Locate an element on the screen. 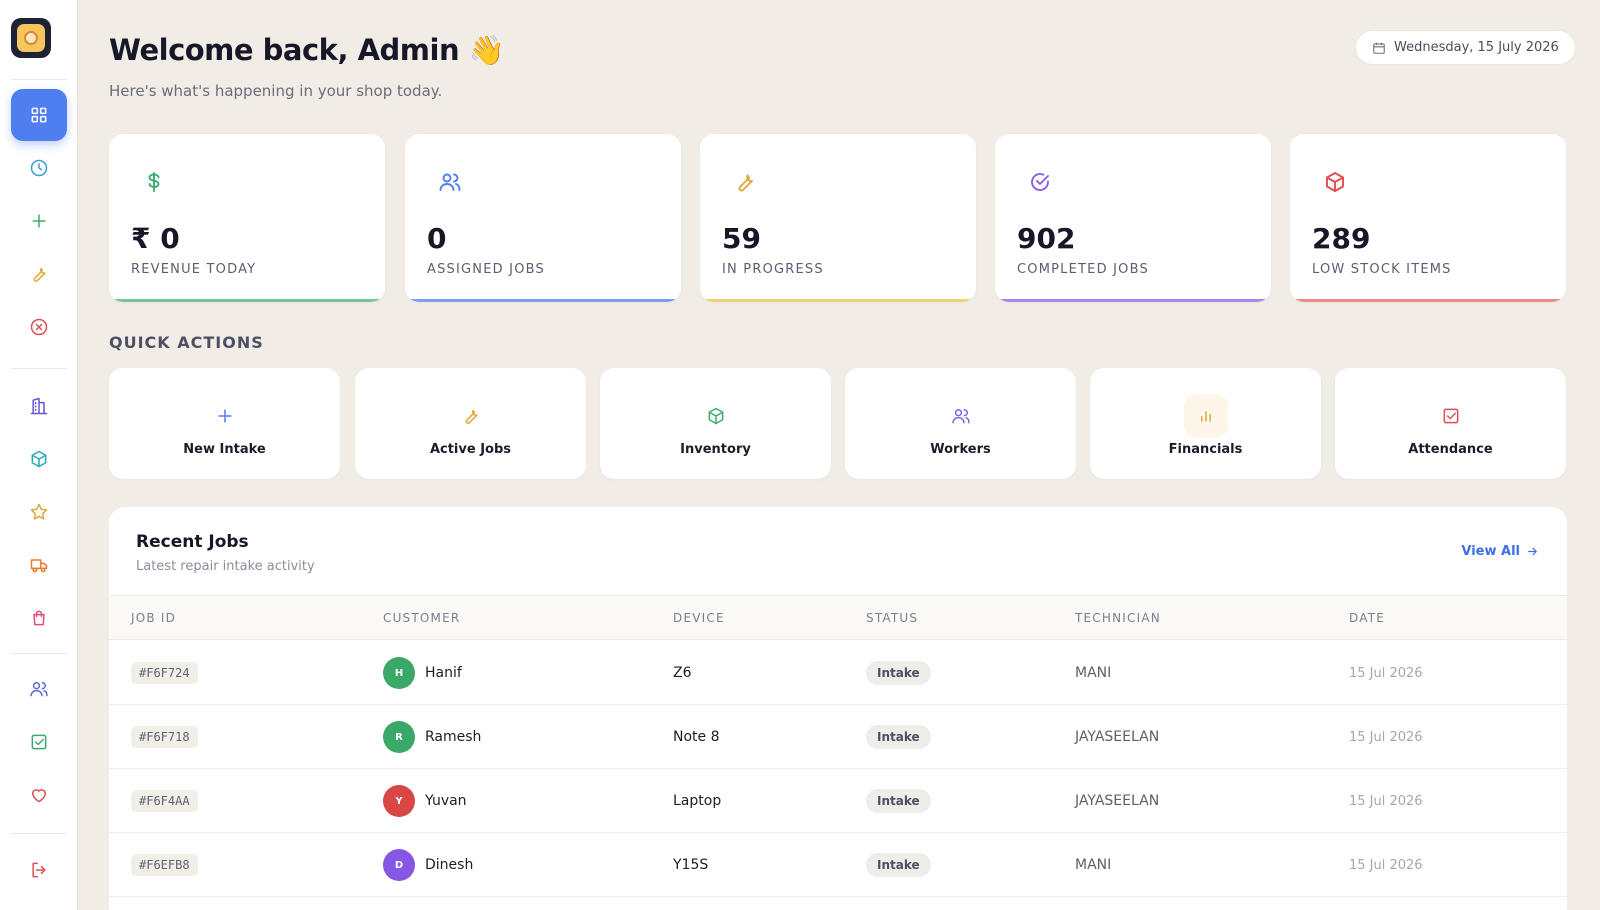 The image size is (1600, 910). sidebar-item-logout is located at coordinates (39, 870).